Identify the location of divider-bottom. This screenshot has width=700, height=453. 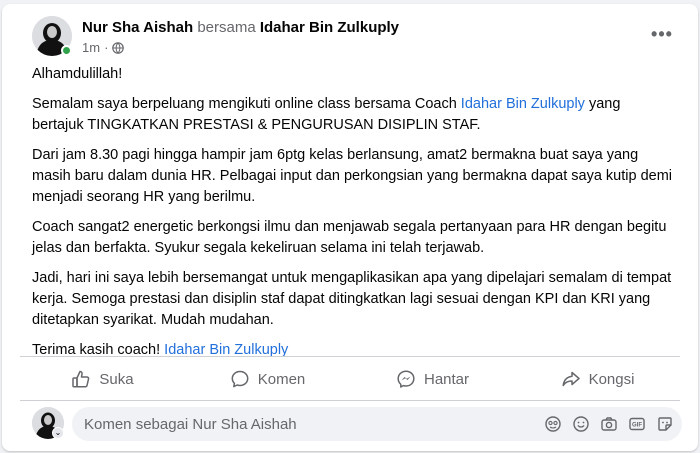
(350, 400).